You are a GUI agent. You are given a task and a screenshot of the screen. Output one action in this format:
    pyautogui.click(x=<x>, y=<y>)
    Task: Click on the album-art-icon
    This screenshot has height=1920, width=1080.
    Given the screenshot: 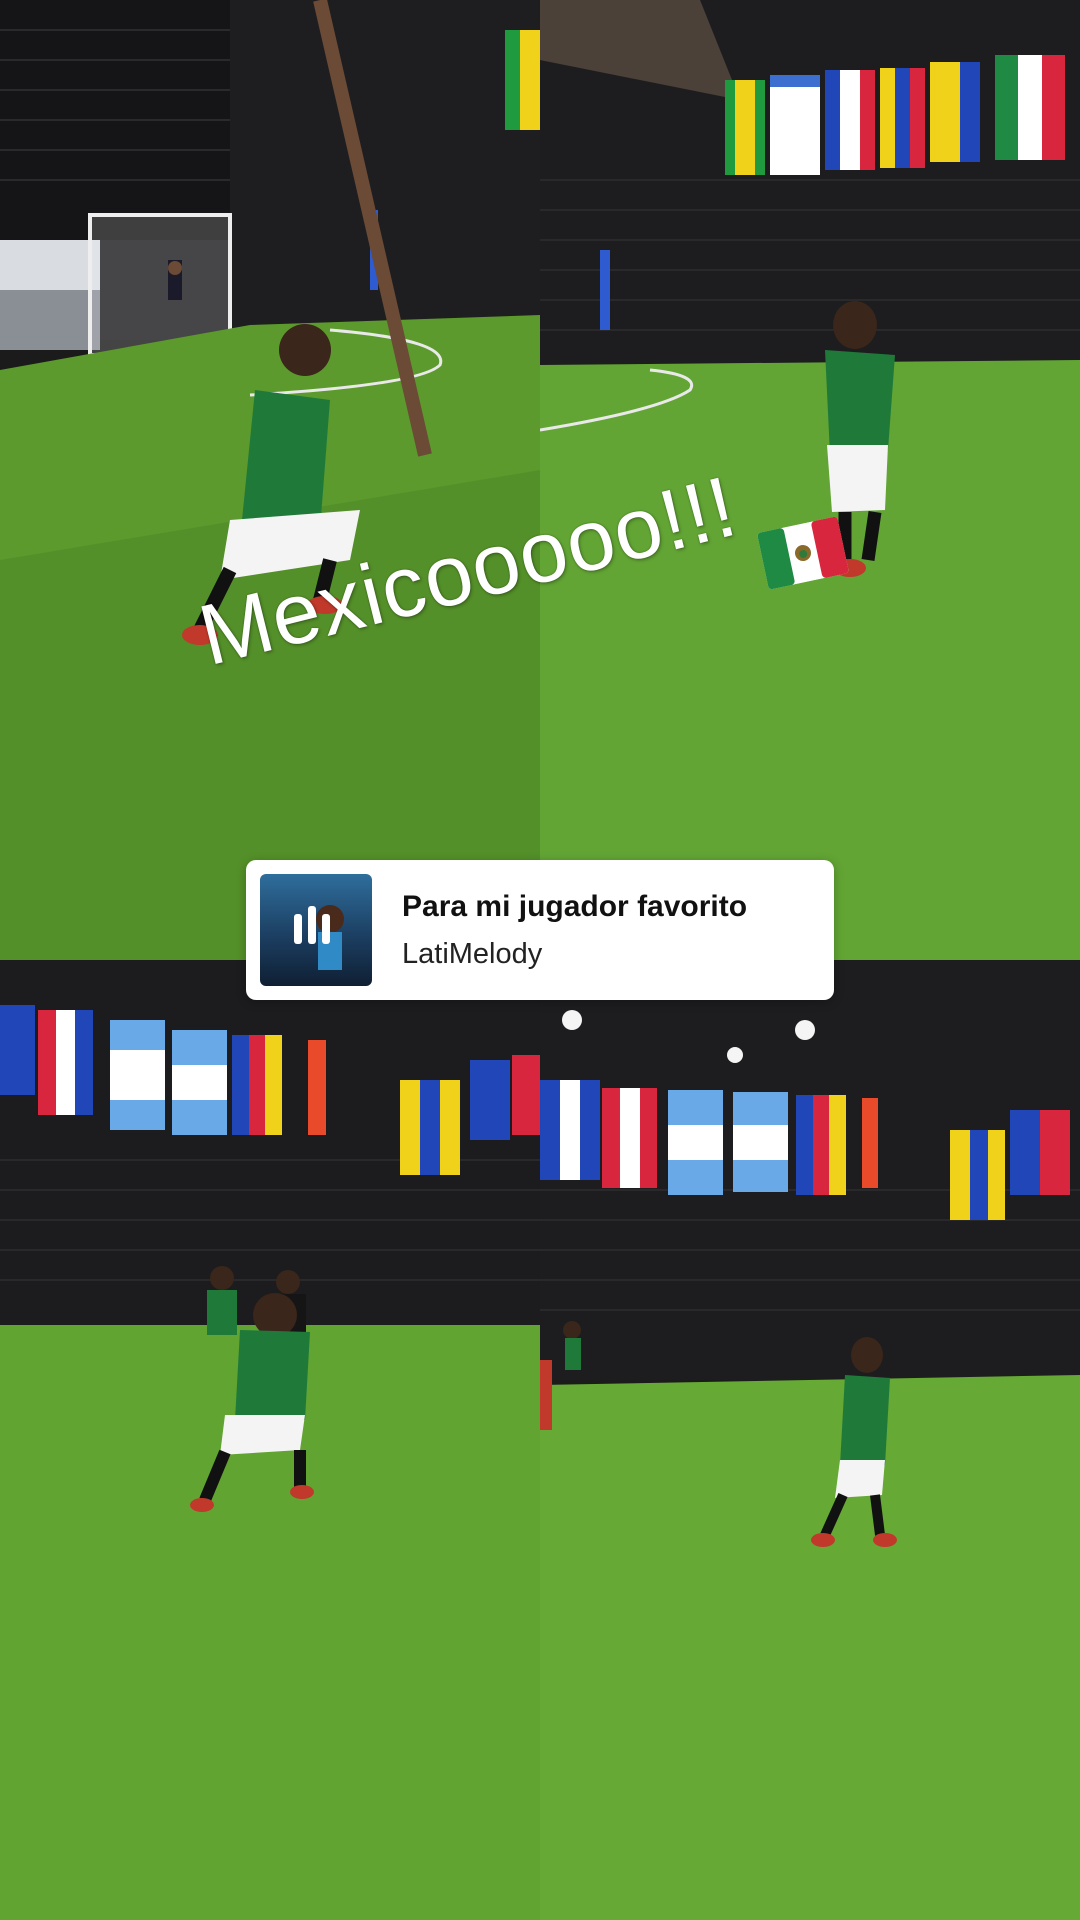 What is the action you would take?
    pyautogui.click(x=319, y=937)
    